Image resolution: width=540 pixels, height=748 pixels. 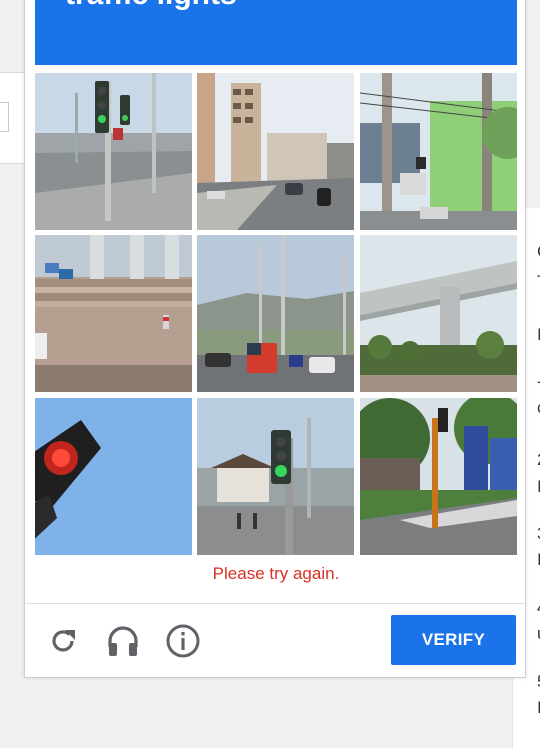 I want to click on verify-button: VERIFY, so click(x=453, y=640).